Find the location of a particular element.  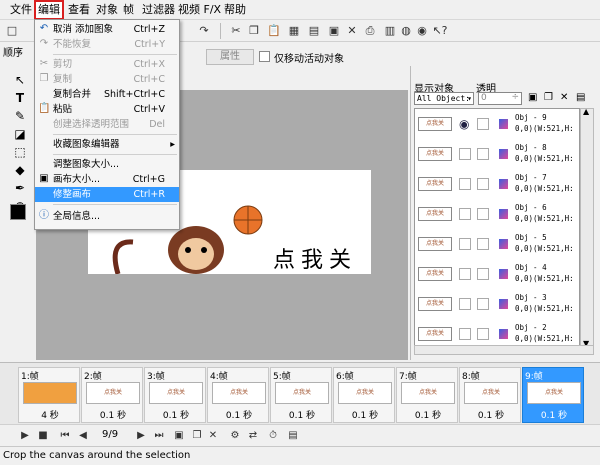

stop-icon: ■ is located at coordinates (43, 436).